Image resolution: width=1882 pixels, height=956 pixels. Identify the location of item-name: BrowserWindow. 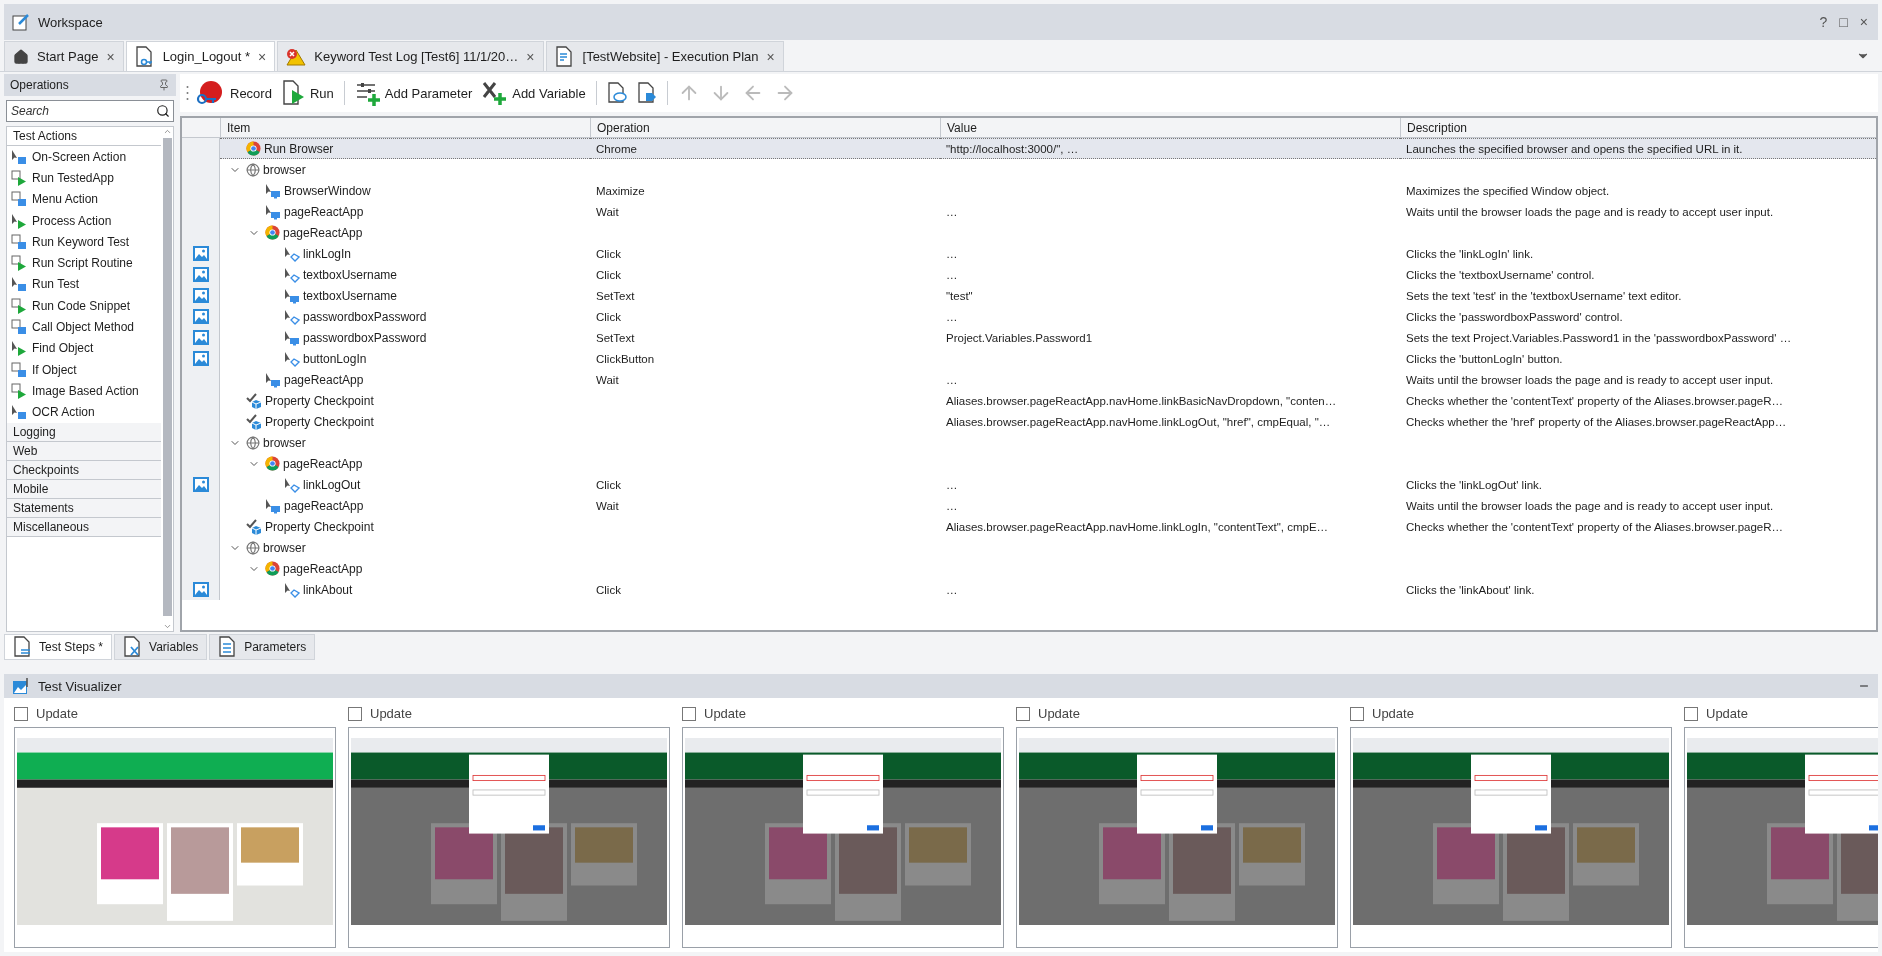
(327, 190).